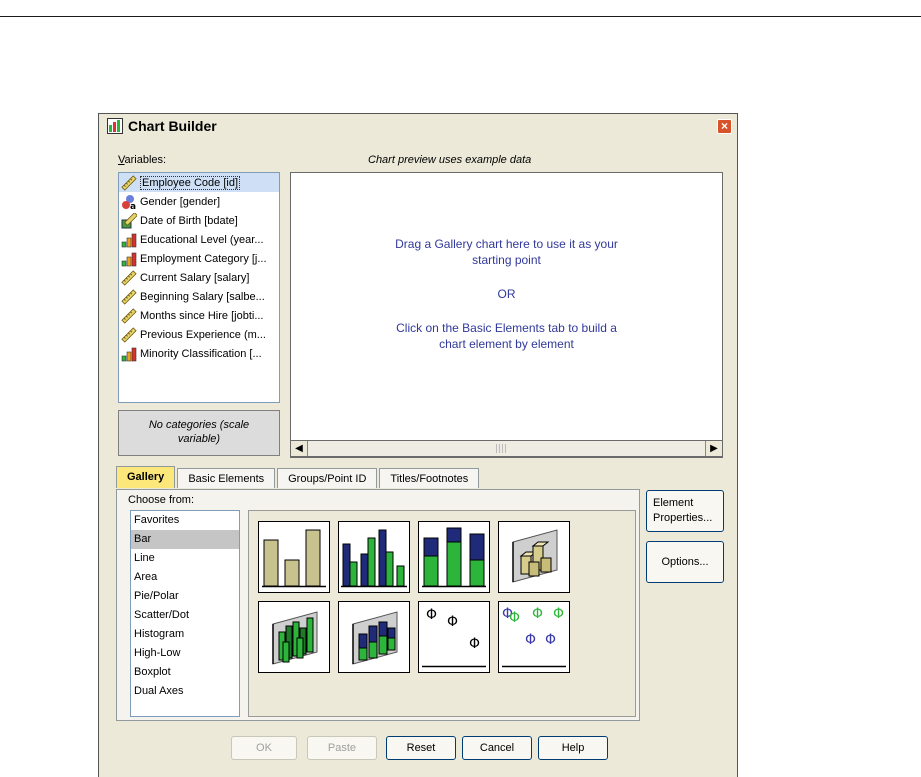 This screenshot has height=777, width=921. What do you see at coordinates (180, 201) in the screenshot?
I see `variable-label: Gender [gender]` at bounding box center [180, 201].